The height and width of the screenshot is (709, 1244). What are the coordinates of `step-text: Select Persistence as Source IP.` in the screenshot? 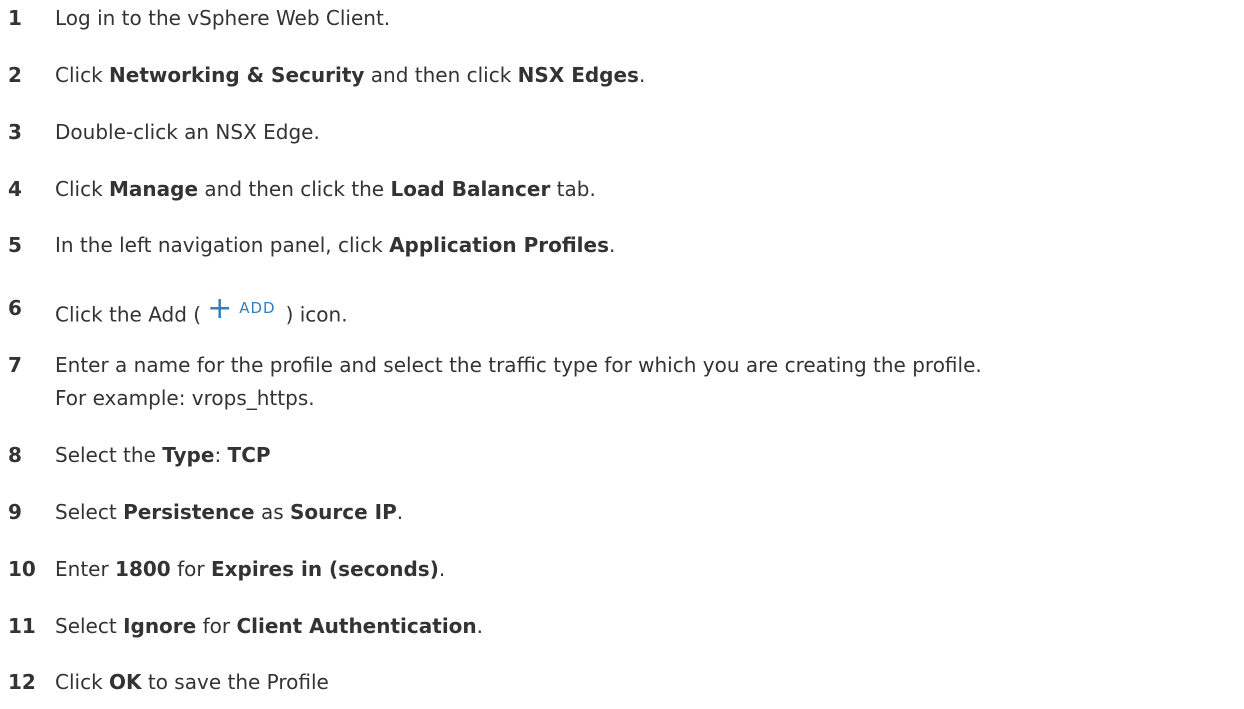 It's located at (229, 512).